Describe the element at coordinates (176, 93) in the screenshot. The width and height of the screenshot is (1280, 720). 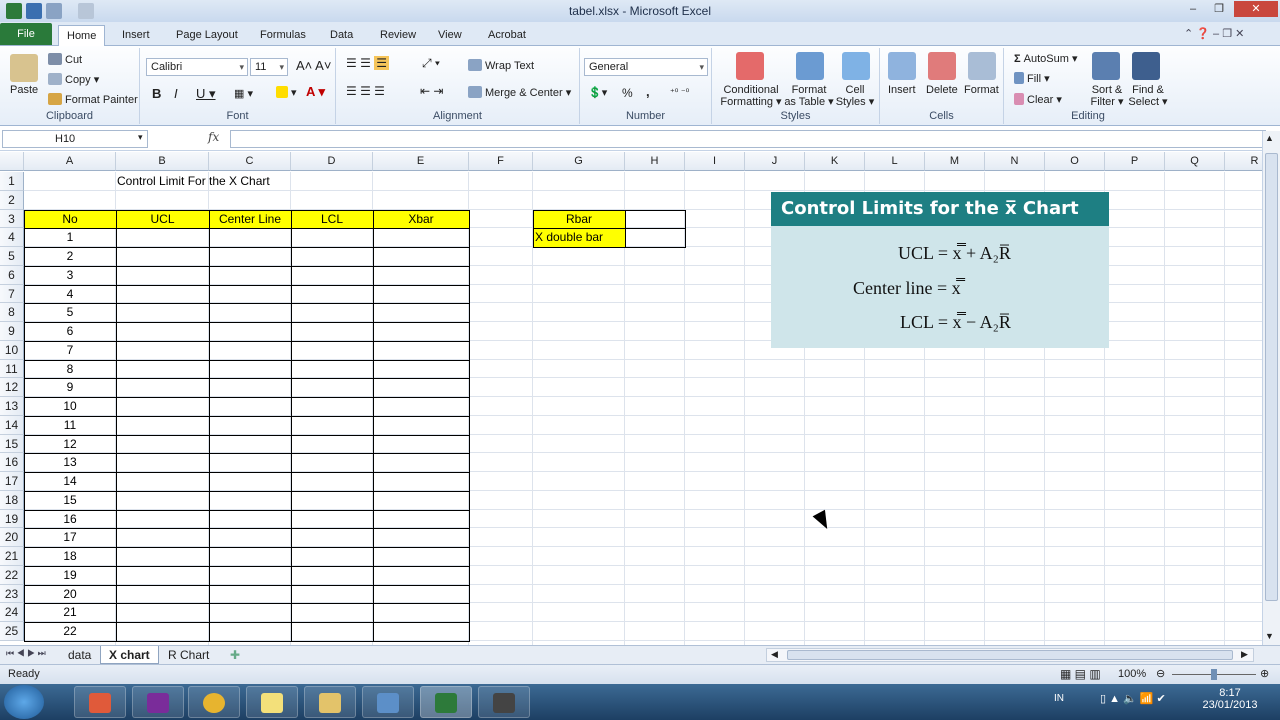
I see `italic-button: I` at that location.